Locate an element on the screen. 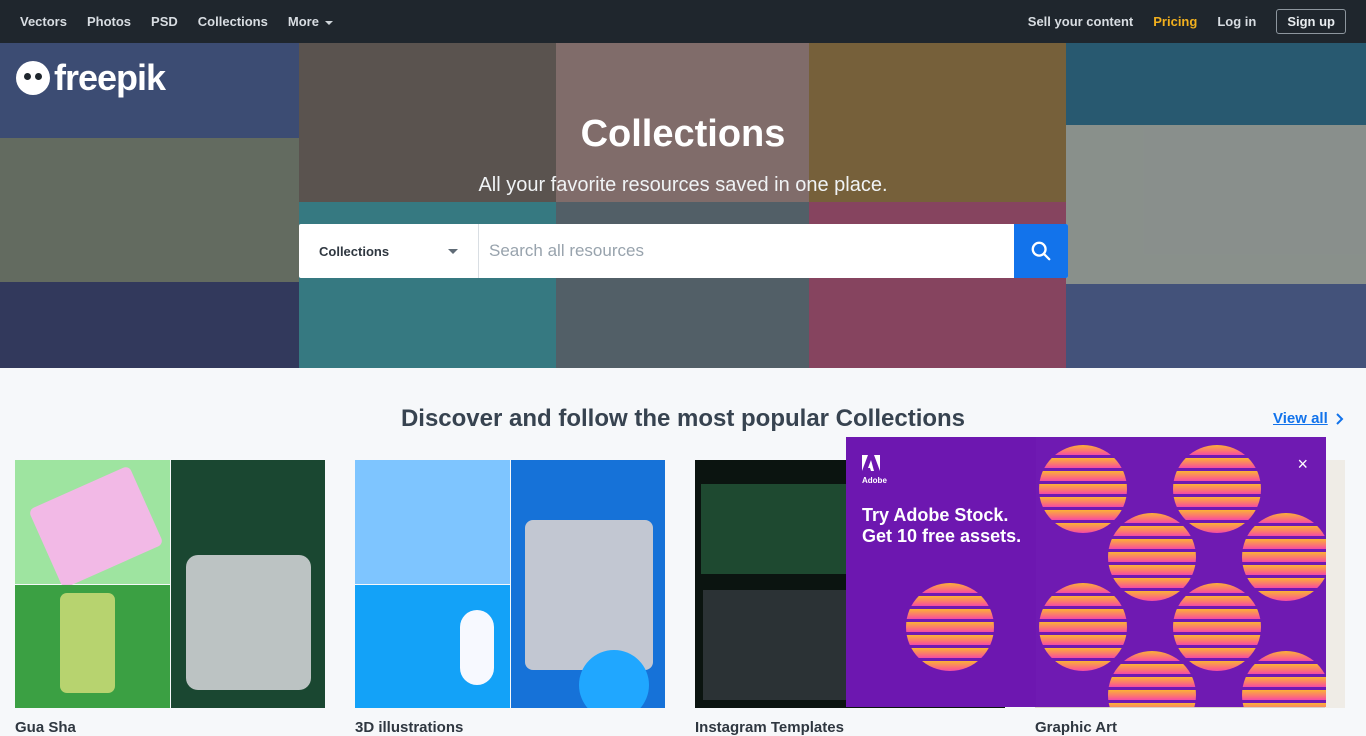  search-icon is located at coordinates (1041, 251).